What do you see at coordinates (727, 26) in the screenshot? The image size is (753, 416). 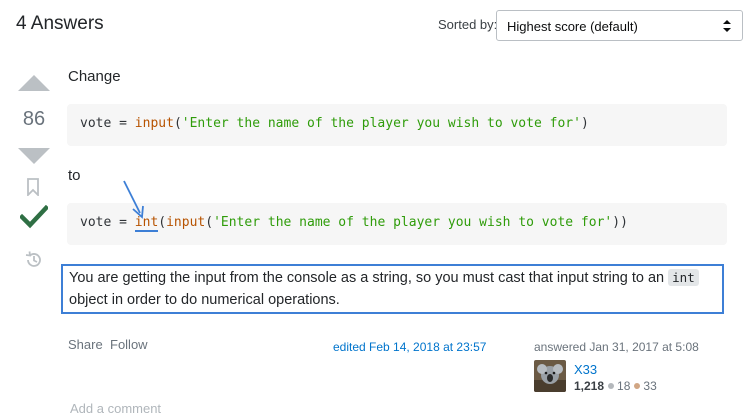 I see `select-caret-icon` at bounding box center [727, 26].